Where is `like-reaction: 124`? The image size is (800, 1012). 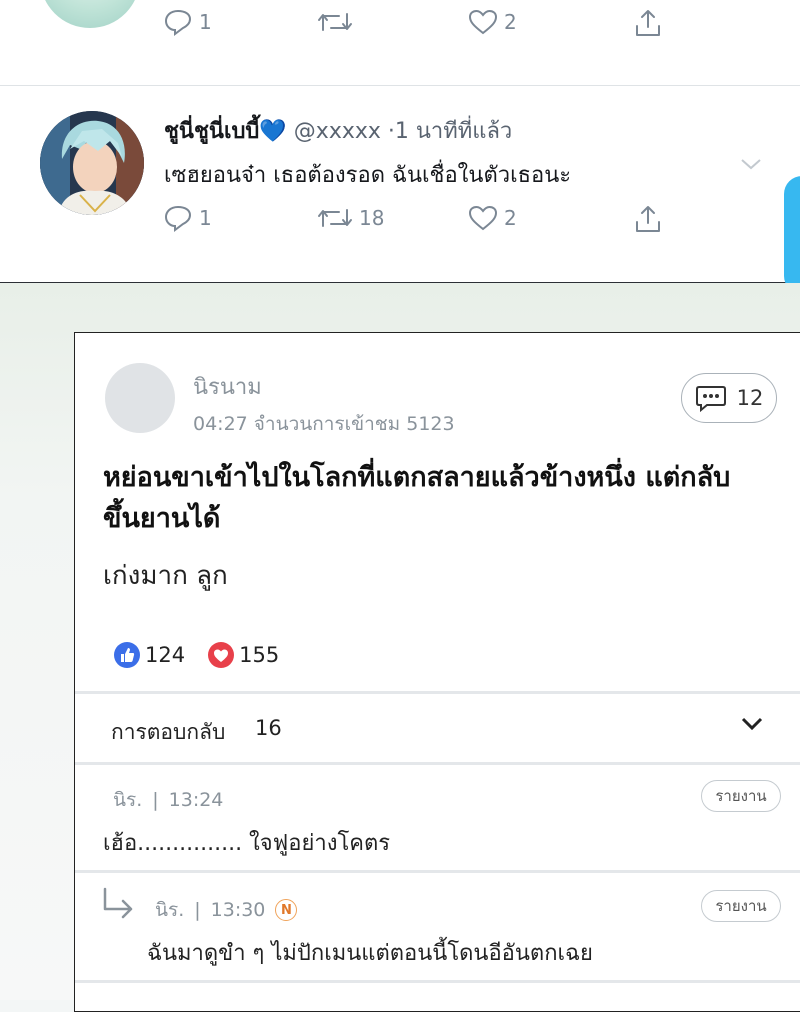
like-reaction: 124 is located at coordinates (149, 655).